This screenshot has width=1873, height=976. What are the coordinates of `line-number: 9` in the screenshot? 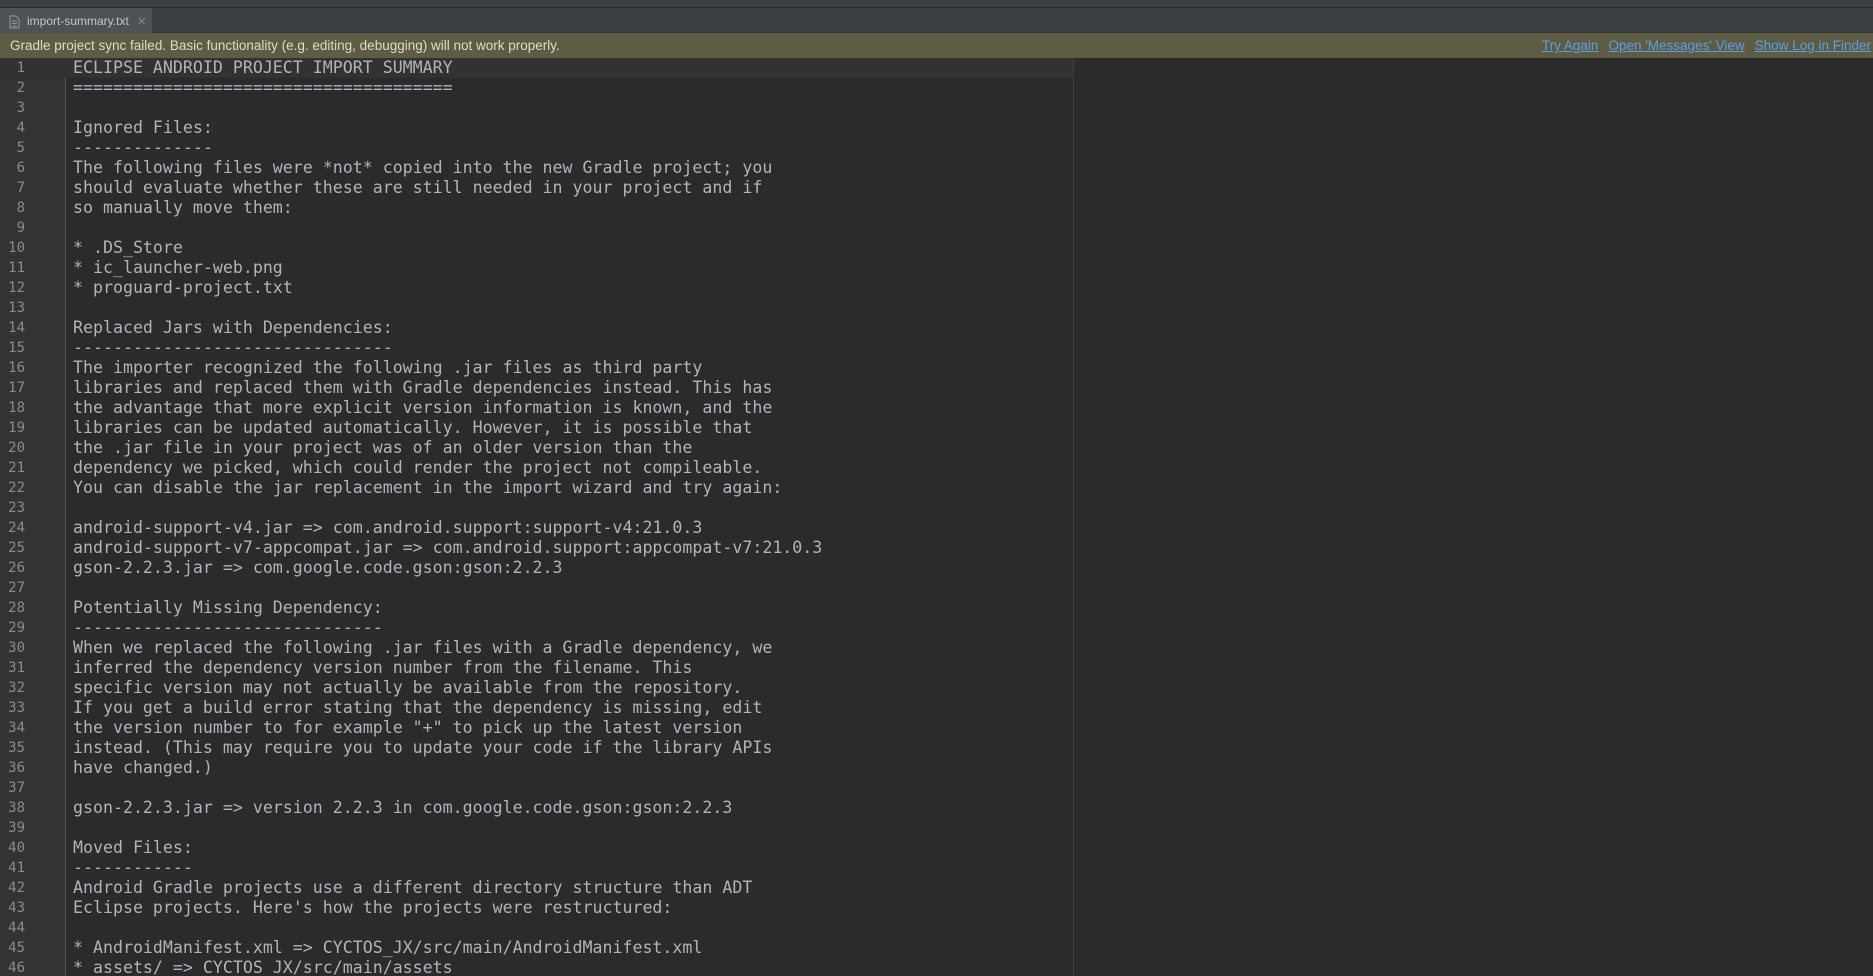 It's located at (20, 228).